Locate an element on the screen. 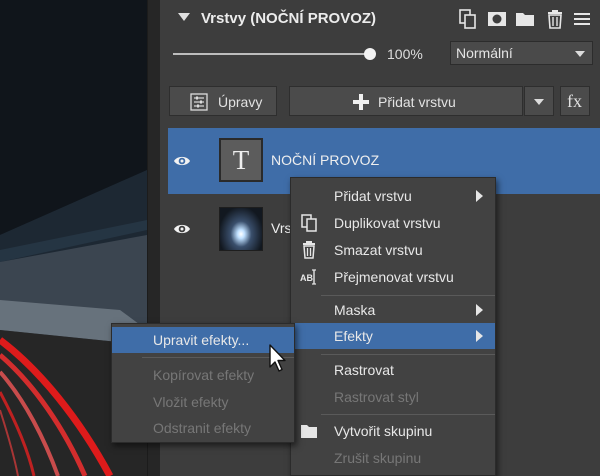 The width and height of the screenshot is (600, 476). opacity-slider-track is located at coordinates (271, 54).